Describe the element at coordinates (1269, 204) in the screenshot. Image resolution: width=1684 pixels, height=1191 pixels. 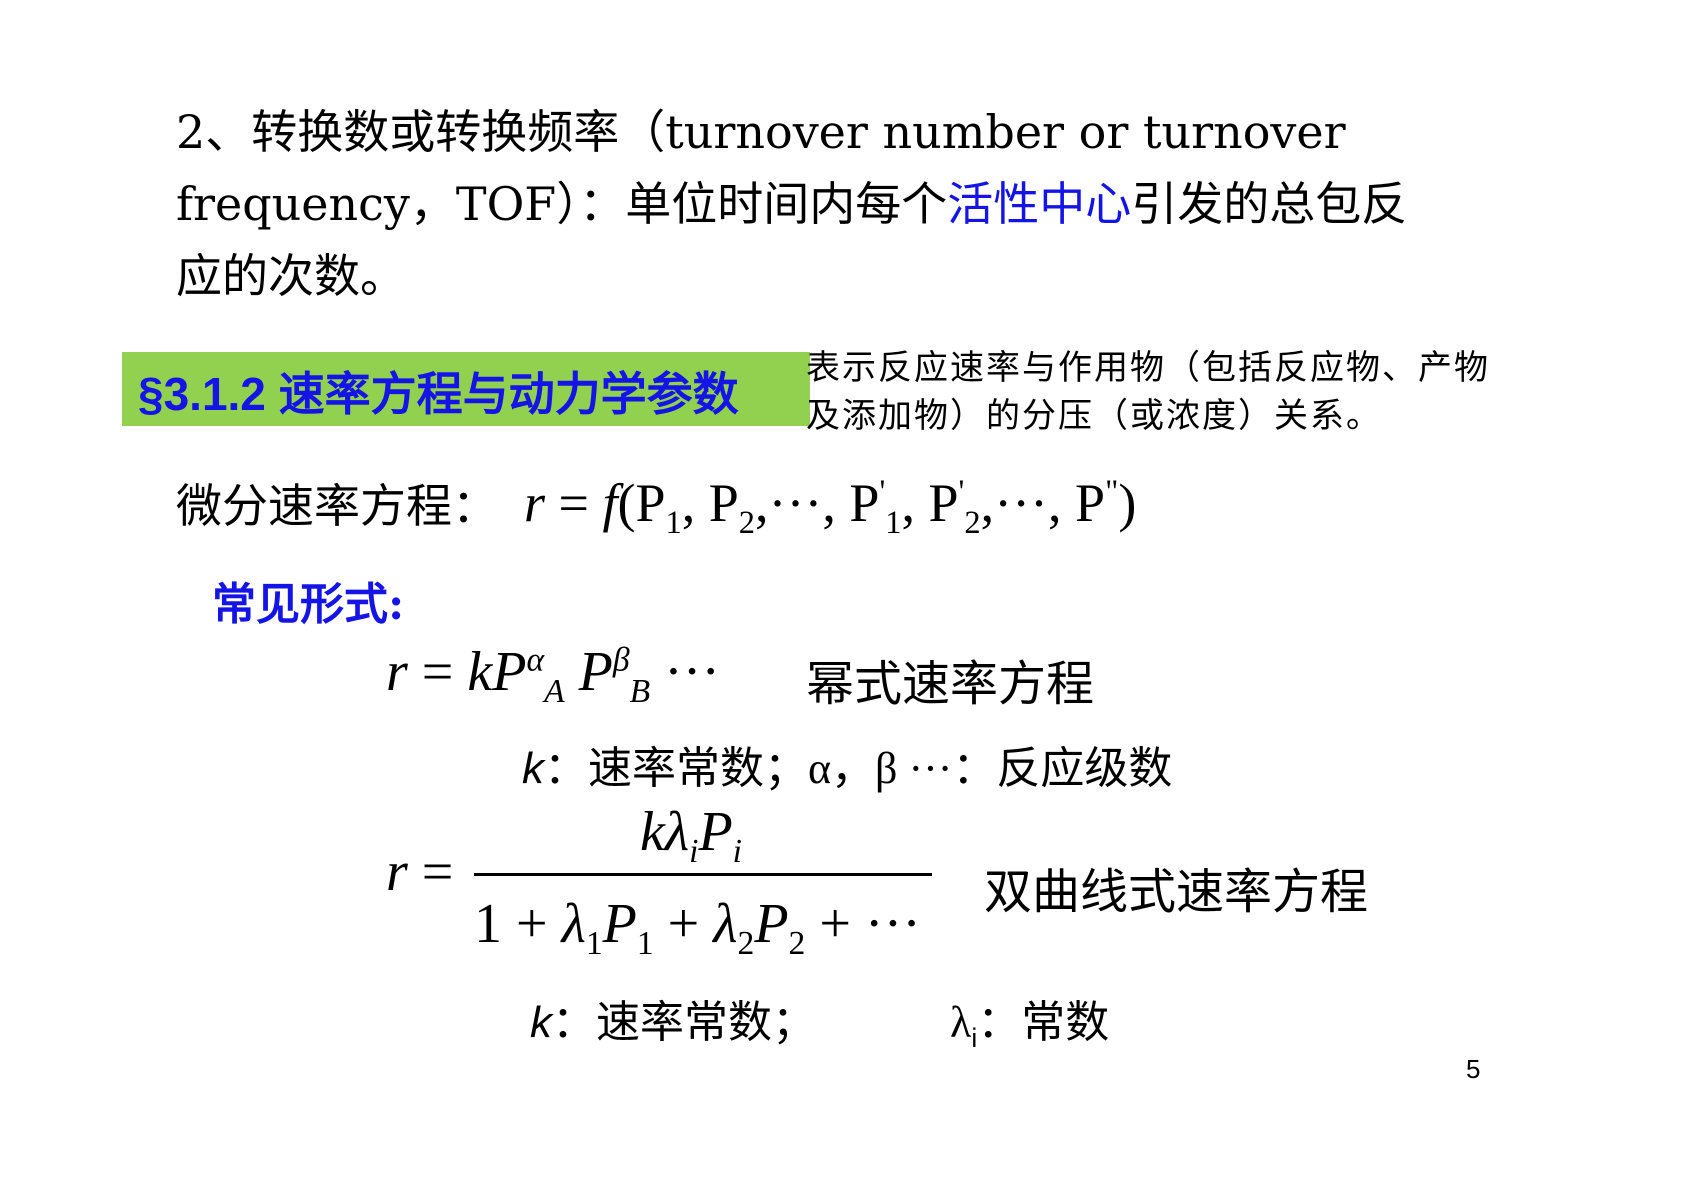
I see `paragraph-line-2-end: 引发的总包反` at that location.